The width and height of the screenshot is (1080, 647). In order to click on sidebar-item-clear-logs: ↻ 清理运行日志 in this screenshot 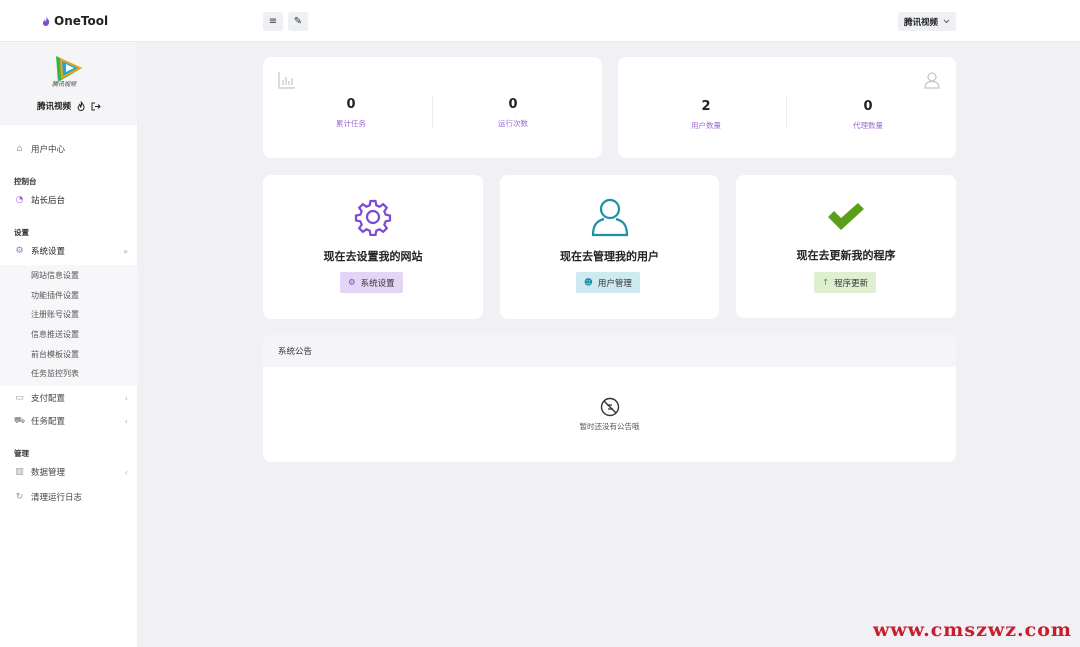, I will do `click(69, 497)`.